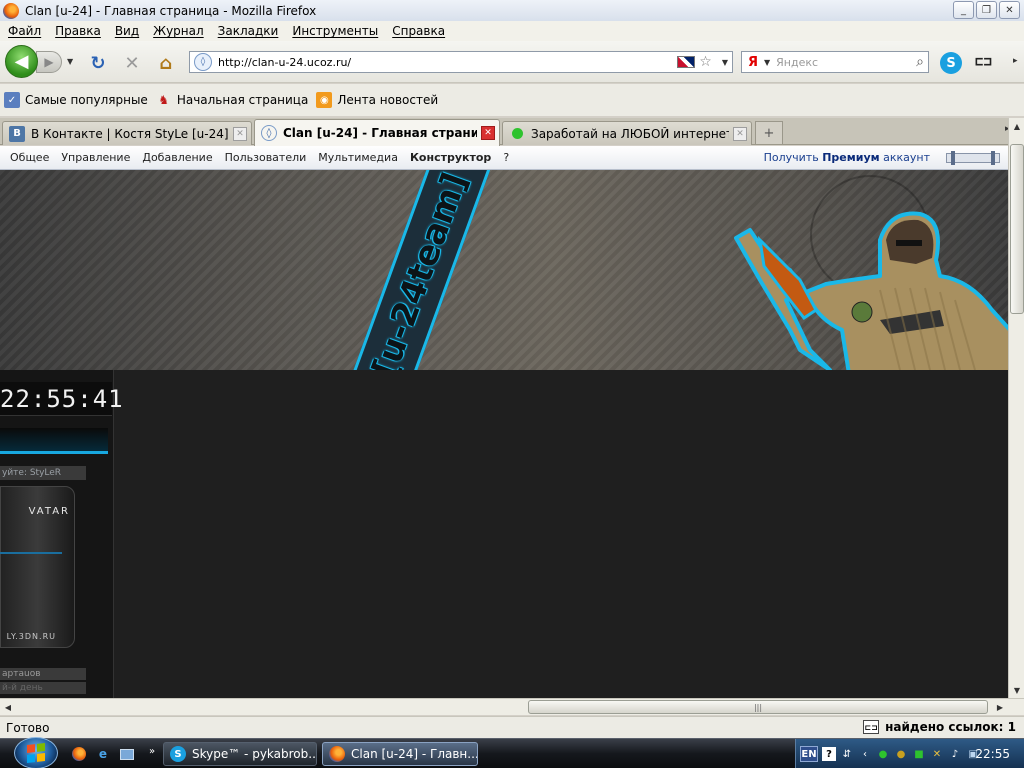  What do you see at coordinates (1016, 408) in the screenshot?
I see `vertical-scrollbar: ▲ ▼` at bounding box center [1016, 408].